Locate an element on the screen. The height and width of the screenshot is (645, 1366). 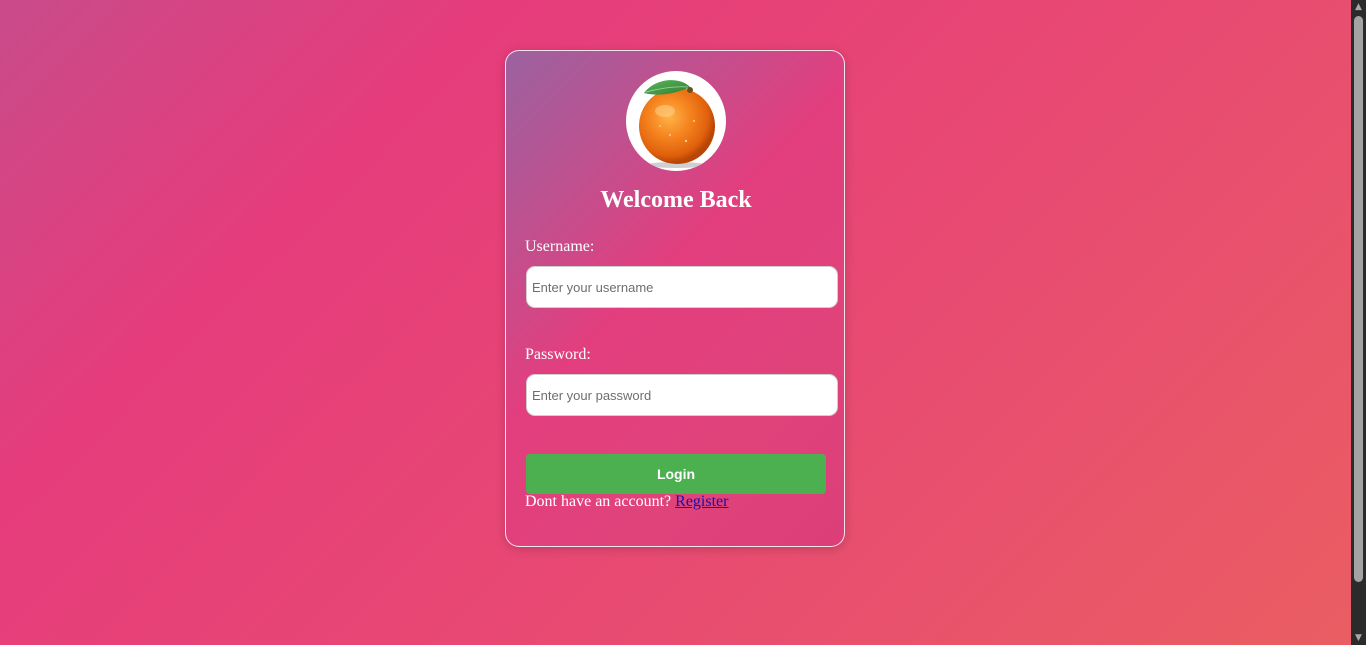
scroll-down-arrow-icon: ▼ is located at coordinates (1358, 638).